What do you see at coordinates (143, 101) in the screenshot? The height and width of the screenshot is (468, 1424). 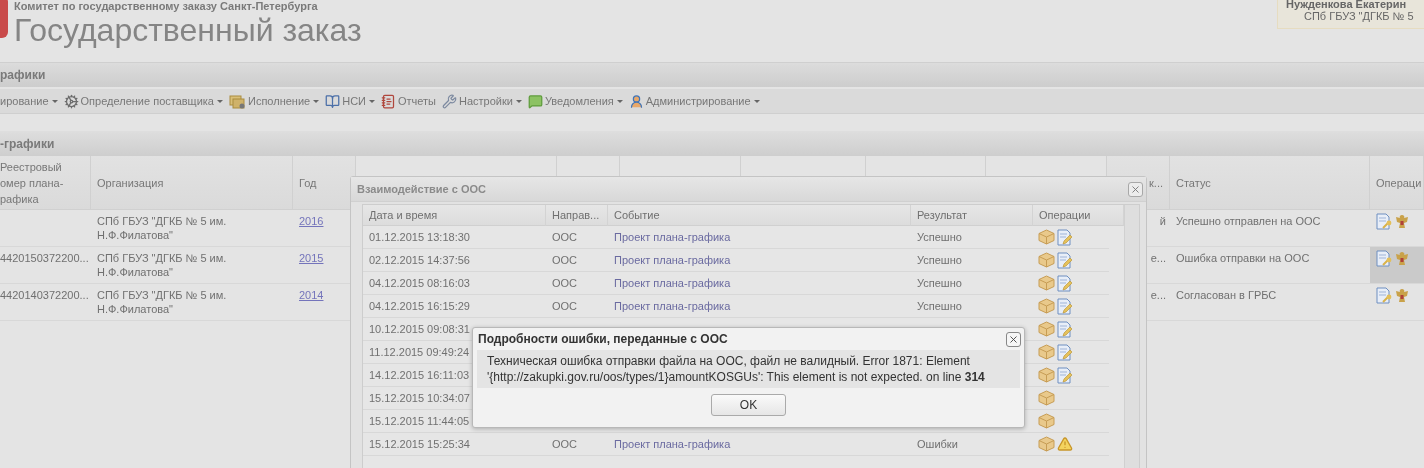 I see `menu-item: Определение поставщика` at bounding box center [143, 101].